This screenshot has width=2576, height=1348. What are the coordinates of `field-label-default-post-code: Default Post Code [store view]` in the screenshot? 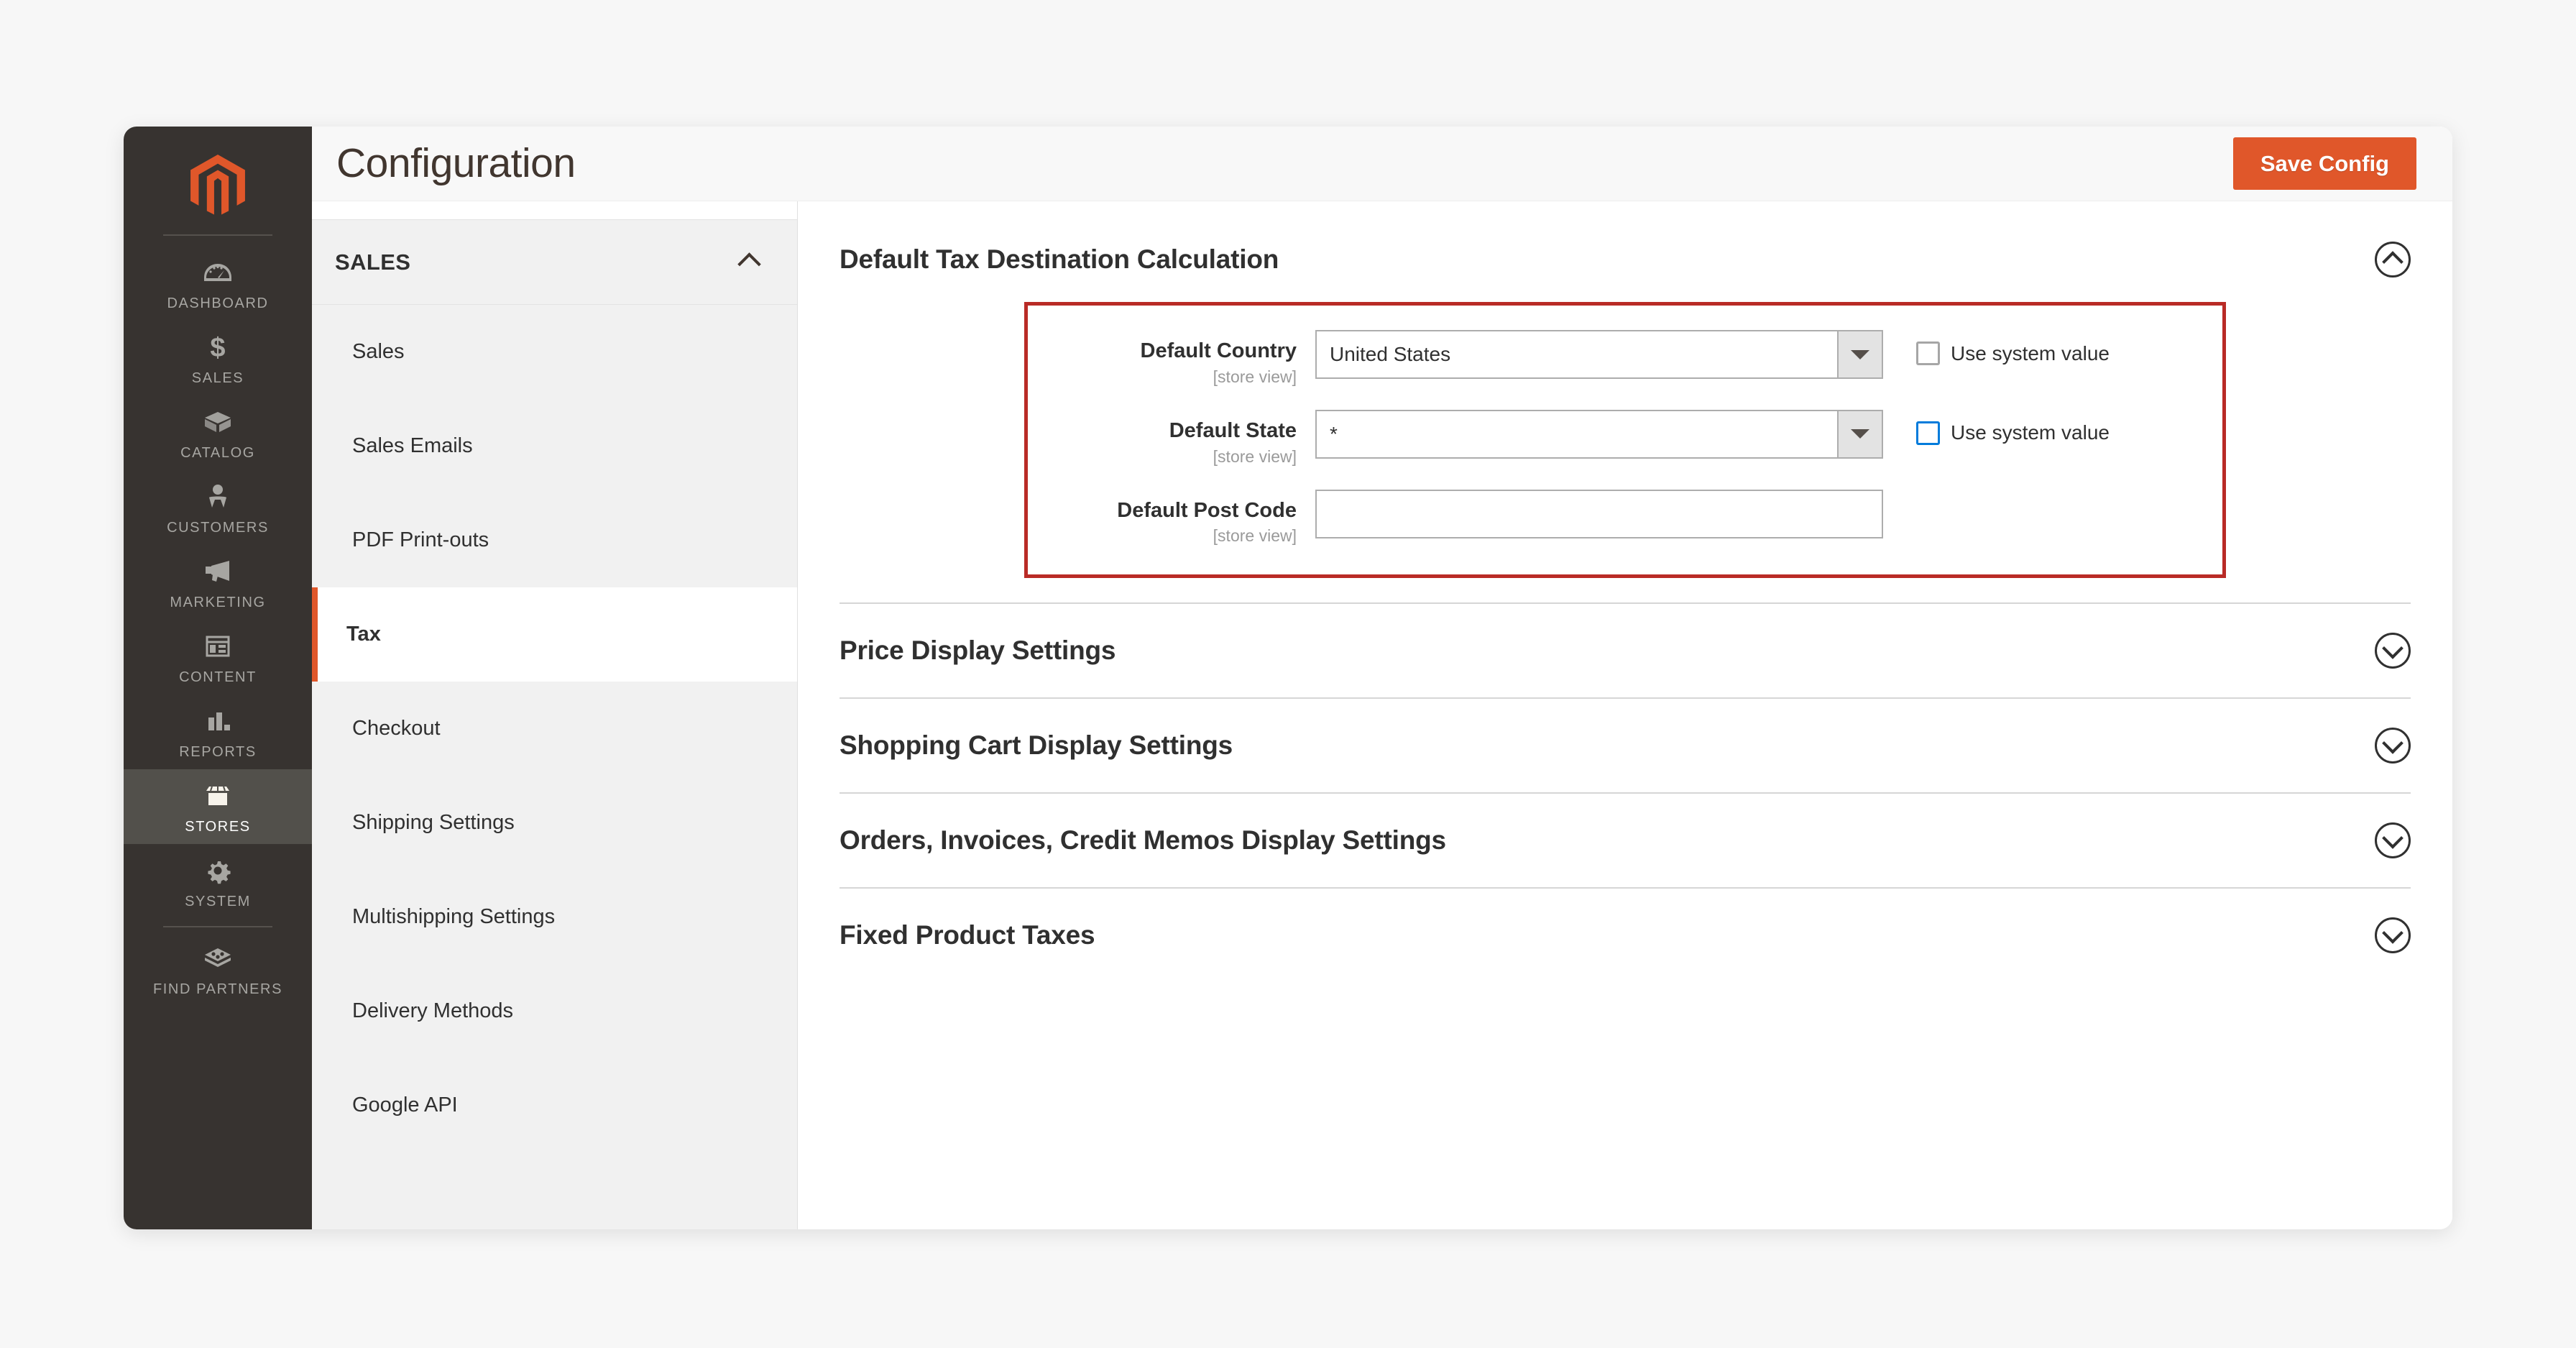 It's located at (1171, 518).